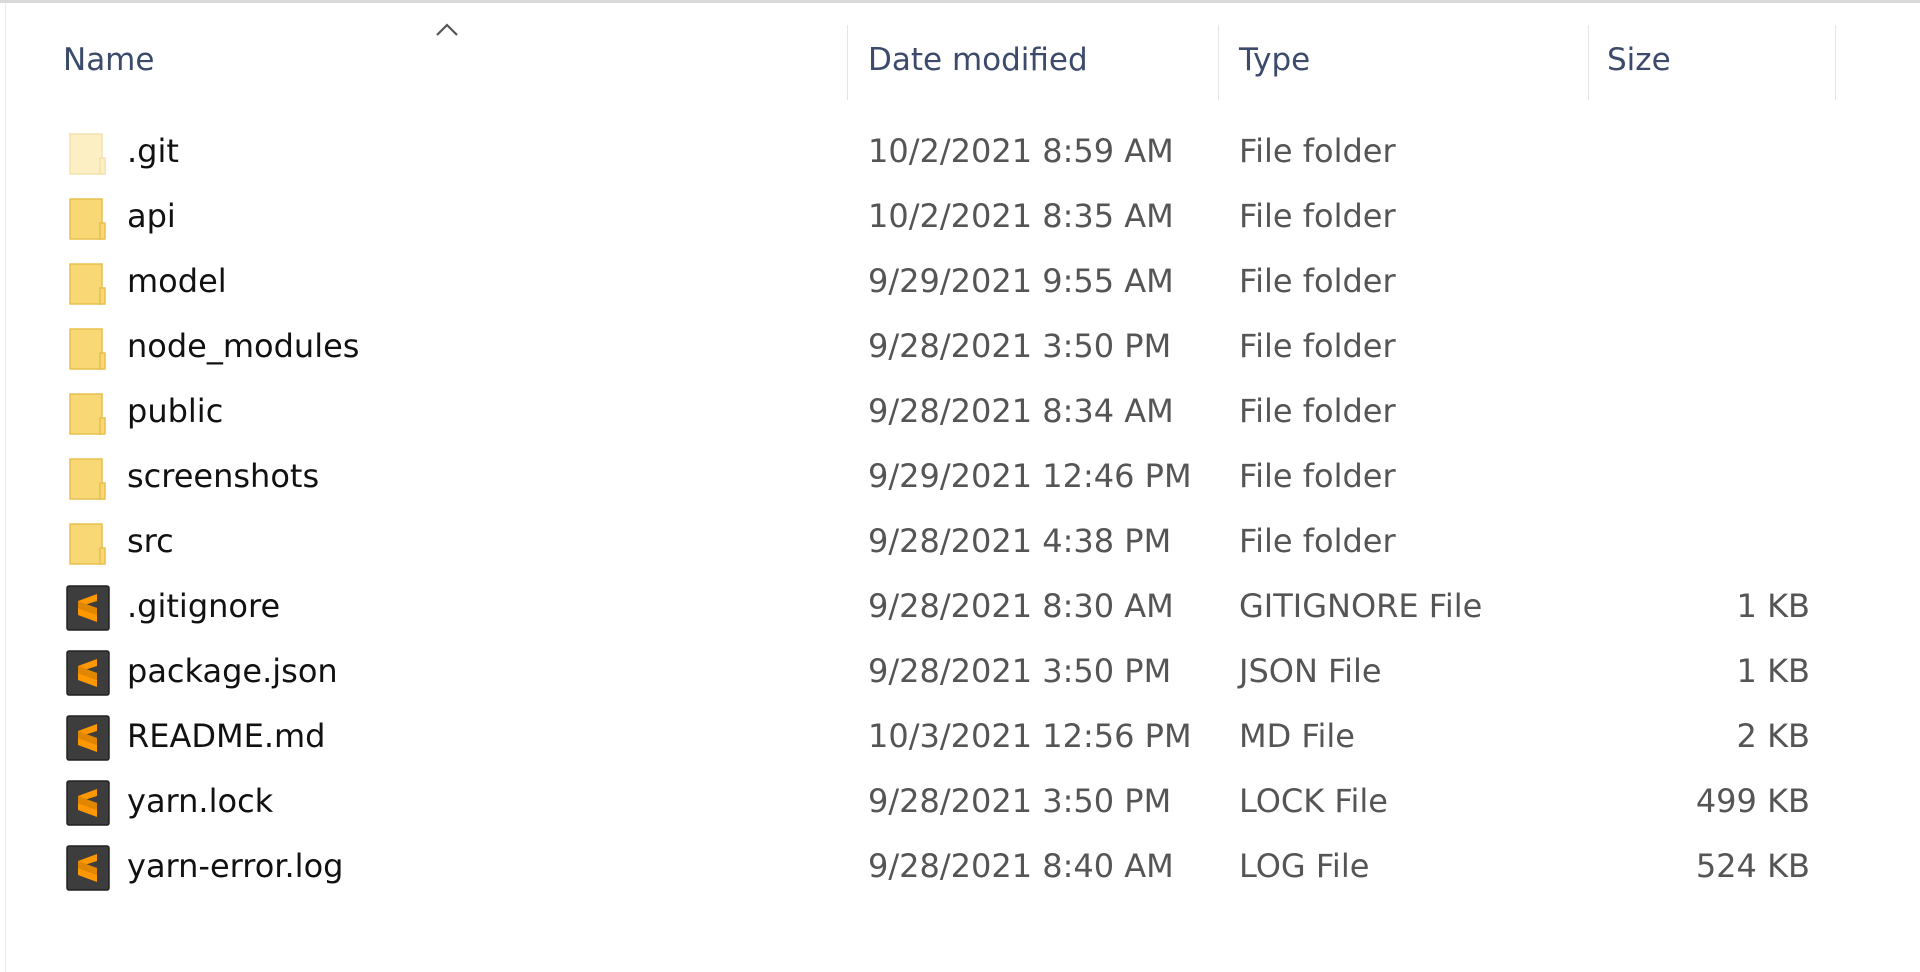  Describe the element at coordinates (235, 866) in the screenshot. I see `file-name: yarn-error.log` at that location.